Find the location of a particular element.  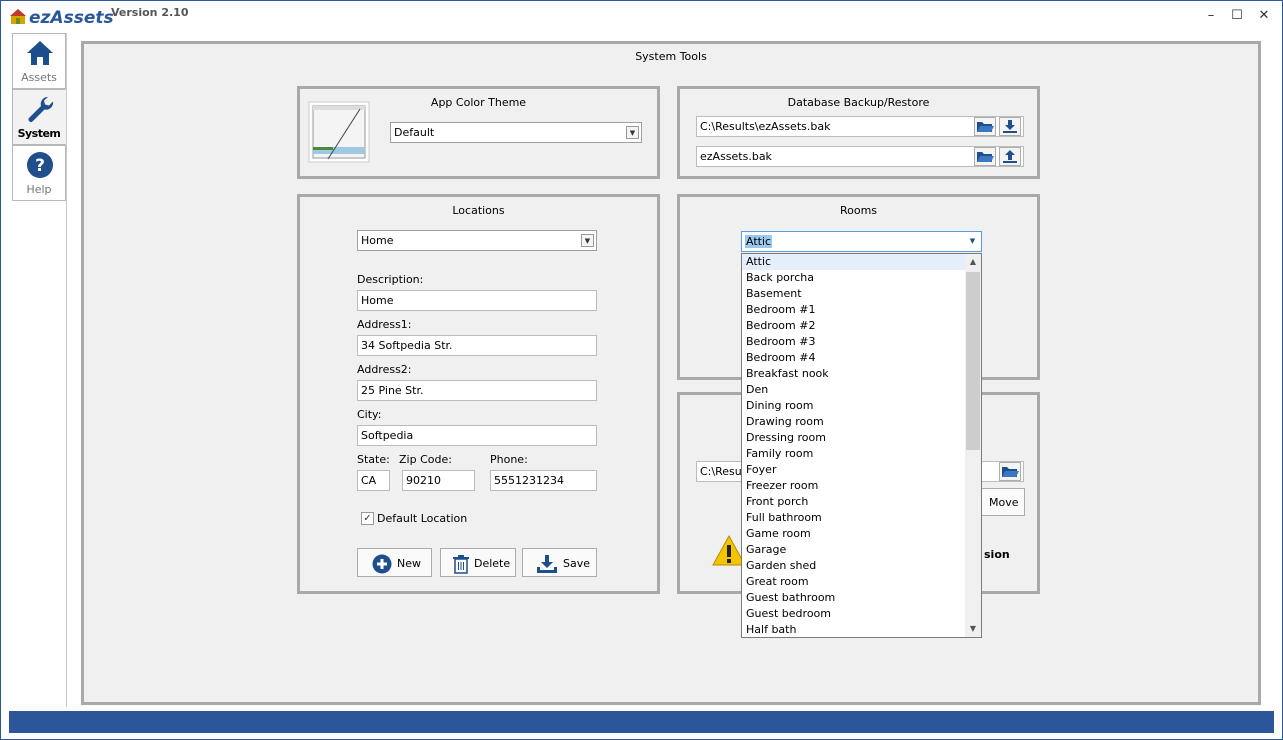

restore-file-value: ezAssets.bak is located at coordinates (736, 156).